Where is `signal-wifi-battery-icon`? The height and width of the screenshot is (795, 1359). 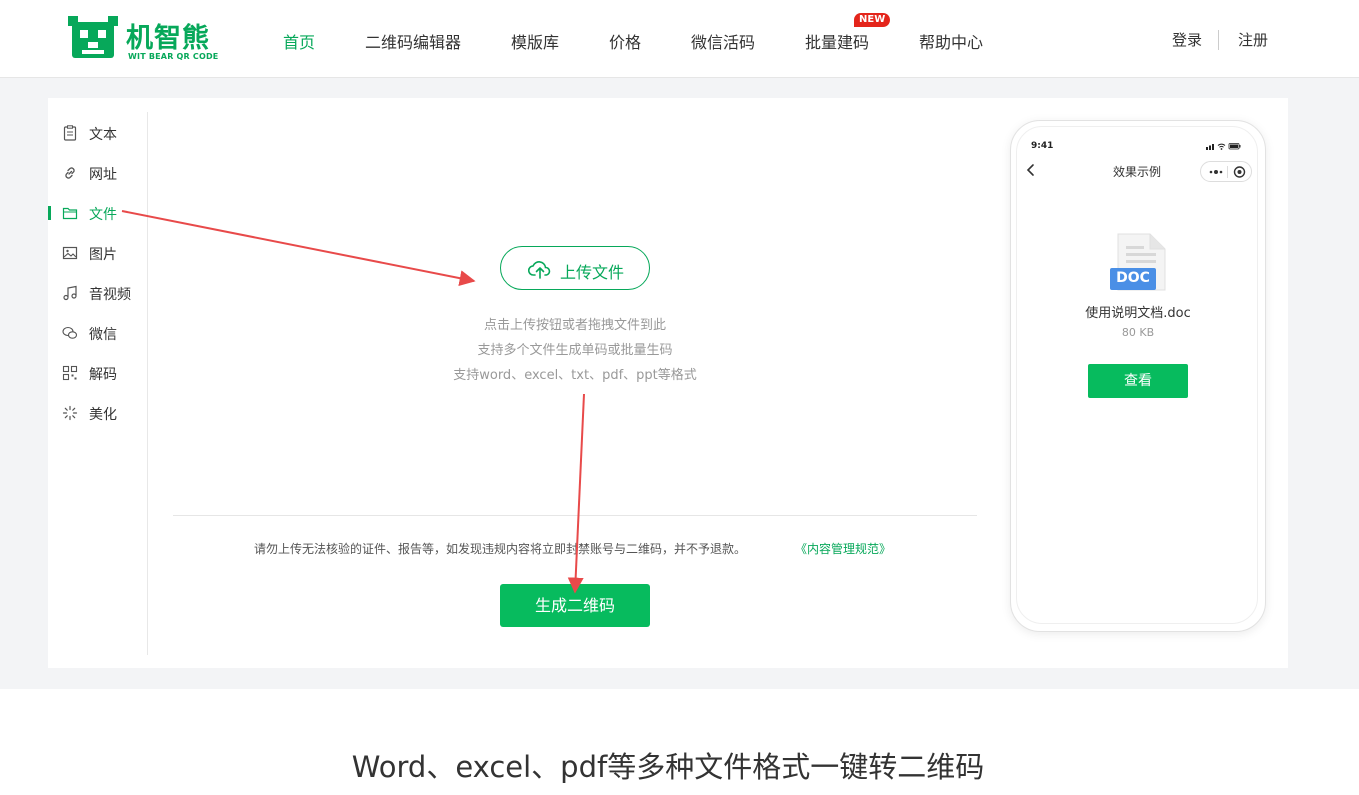
signal-wifi-battery-icon is located at coordinates (1223, 146).